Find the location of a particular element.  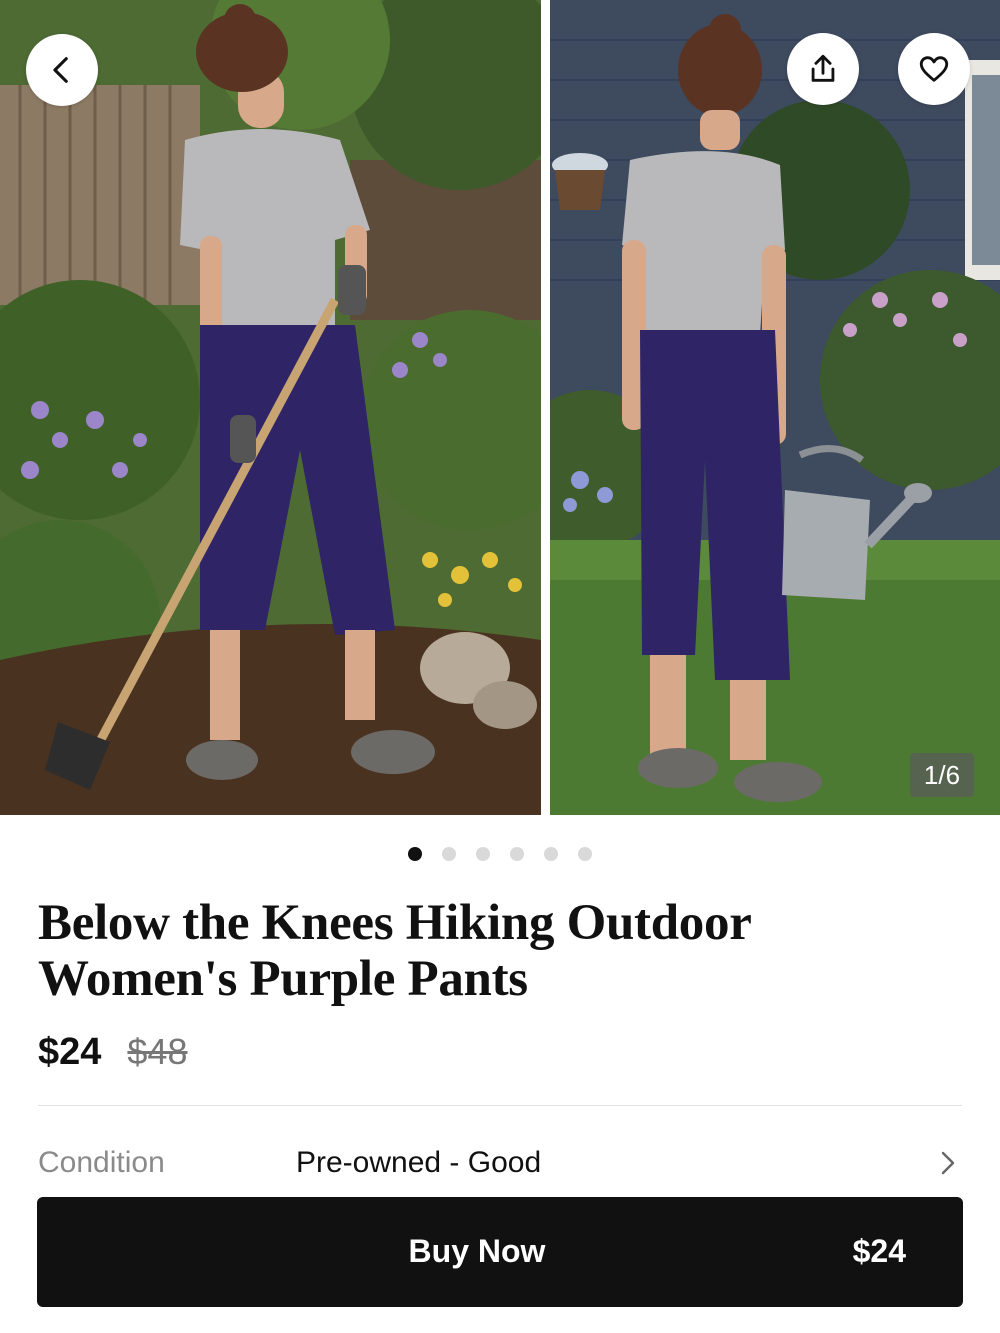

image-counter: 1/6 is located at coordinates (942, 775).